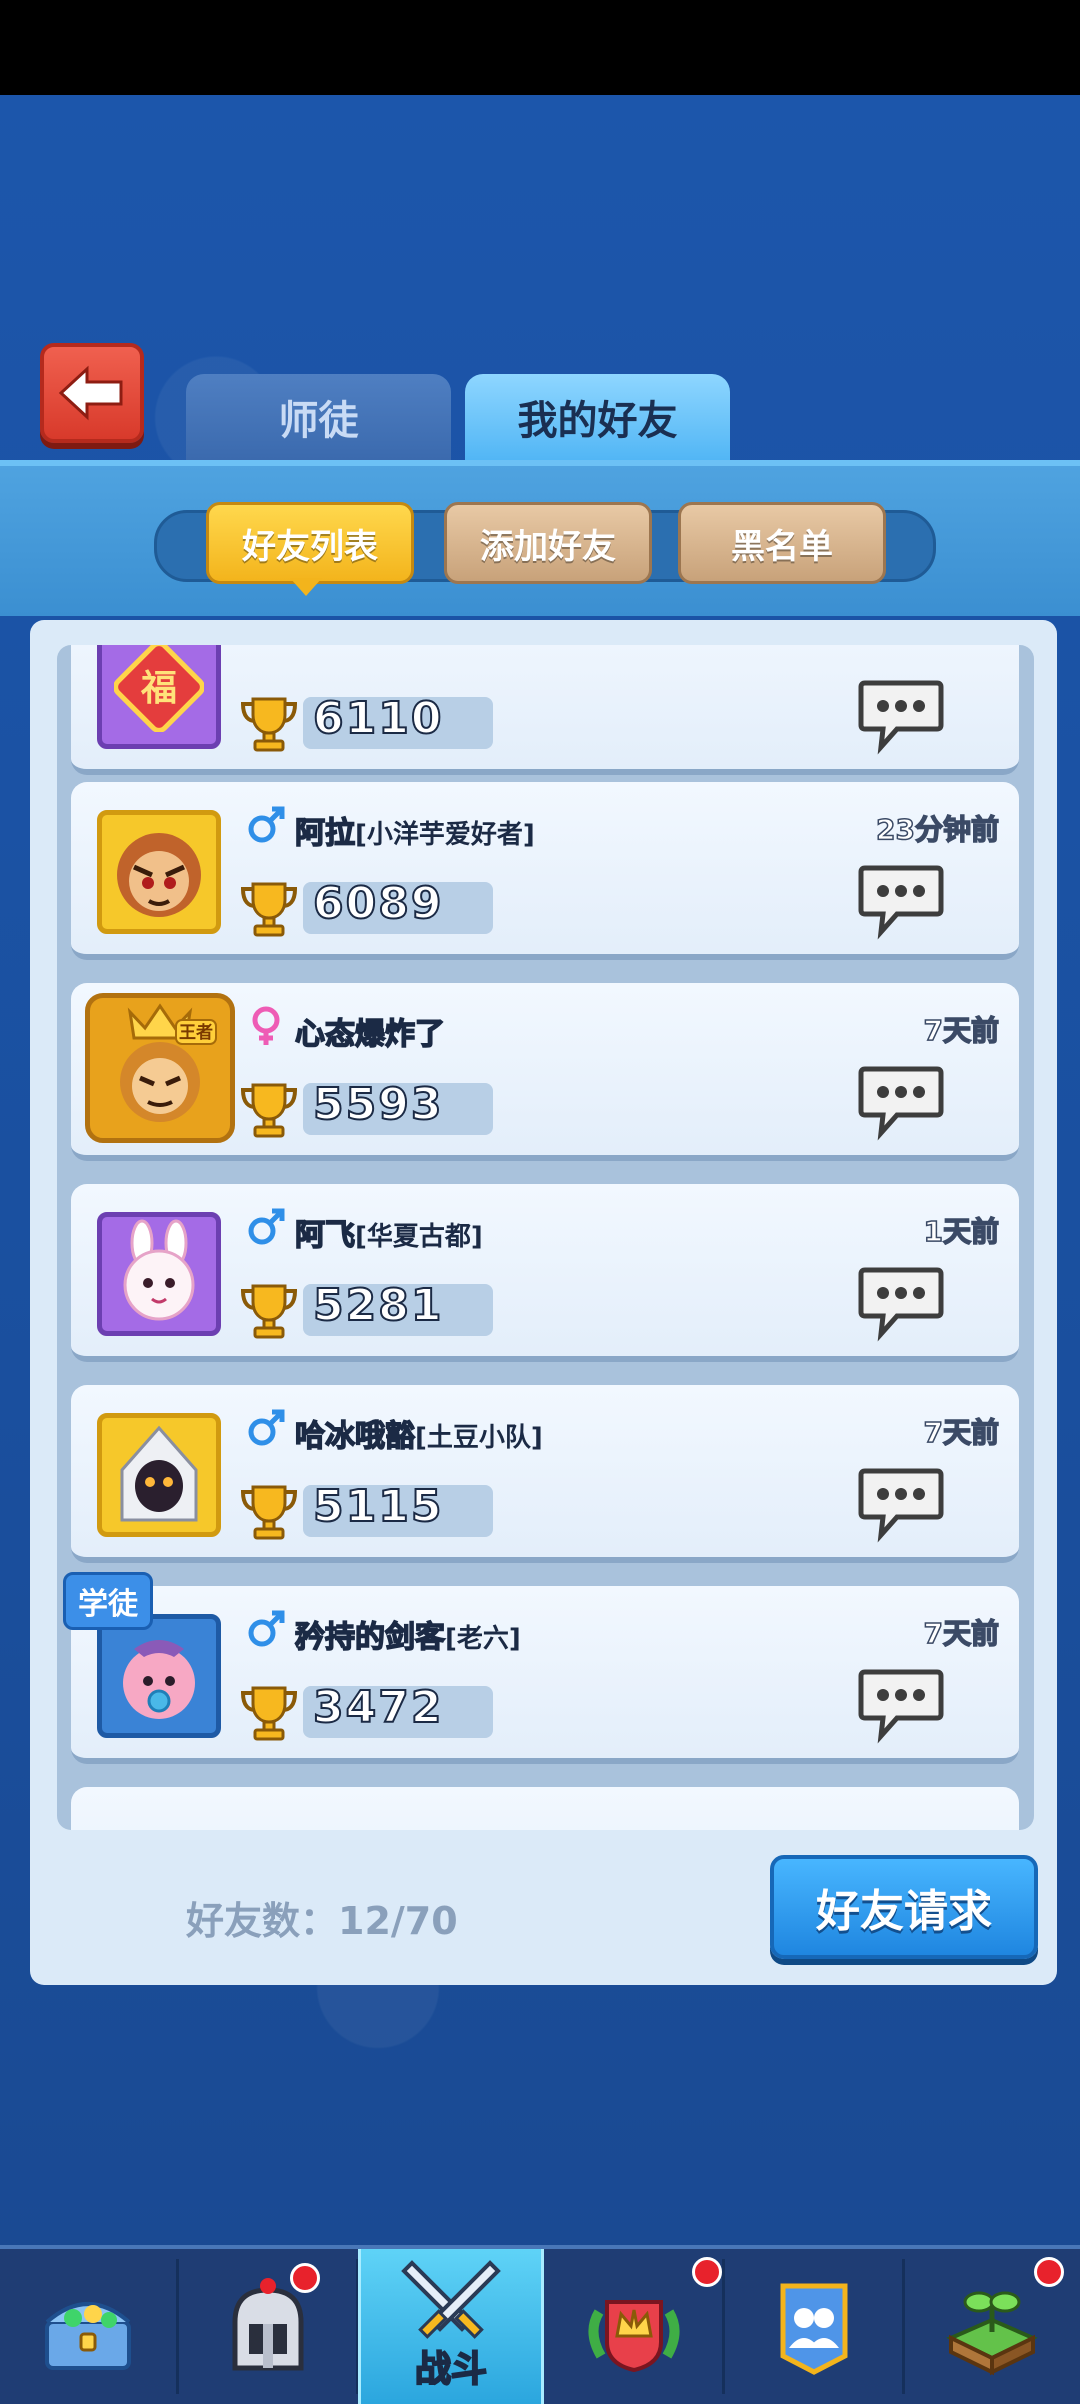 This screenshot has width=1080, height=2404. What do you see at coordinates (545, 1474) in the screenshot?
I see `list-item: 哈冰哦豁[土豆小队] 7天前 5115` at bounding box center [545, 1474].